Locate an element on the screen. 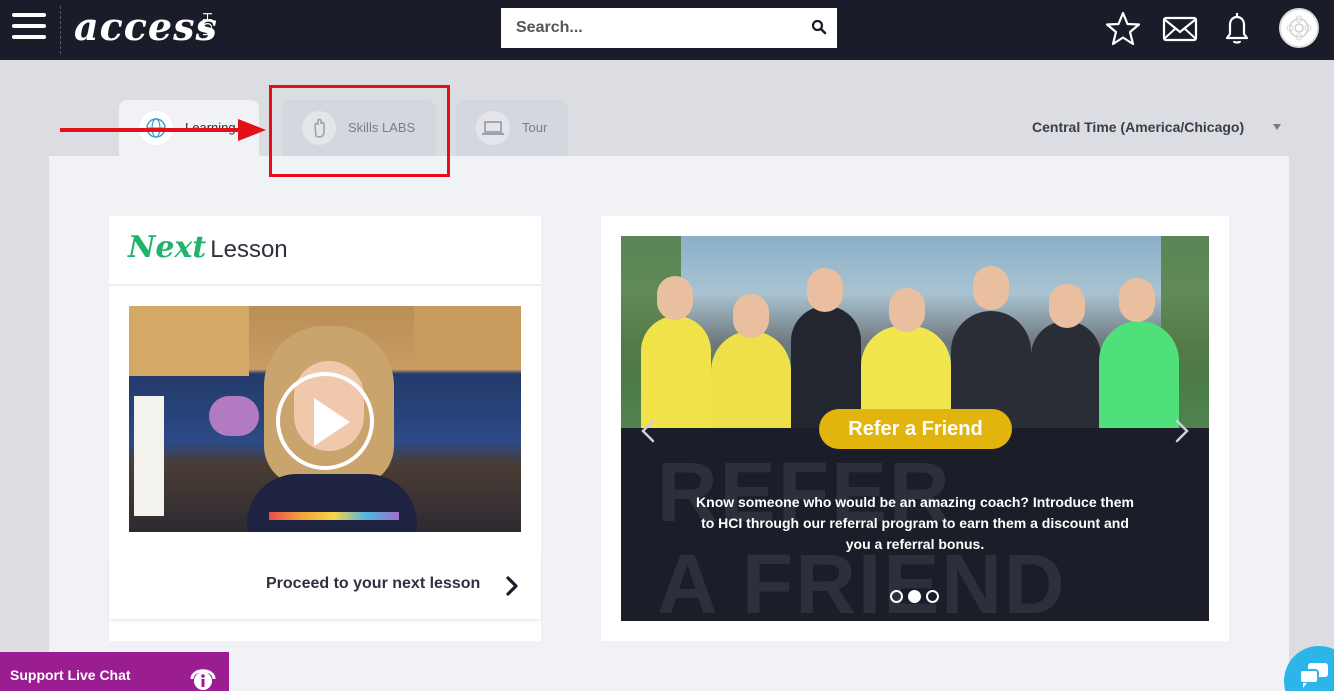  tab-tour: Tour is located at coordinates (512, 128).